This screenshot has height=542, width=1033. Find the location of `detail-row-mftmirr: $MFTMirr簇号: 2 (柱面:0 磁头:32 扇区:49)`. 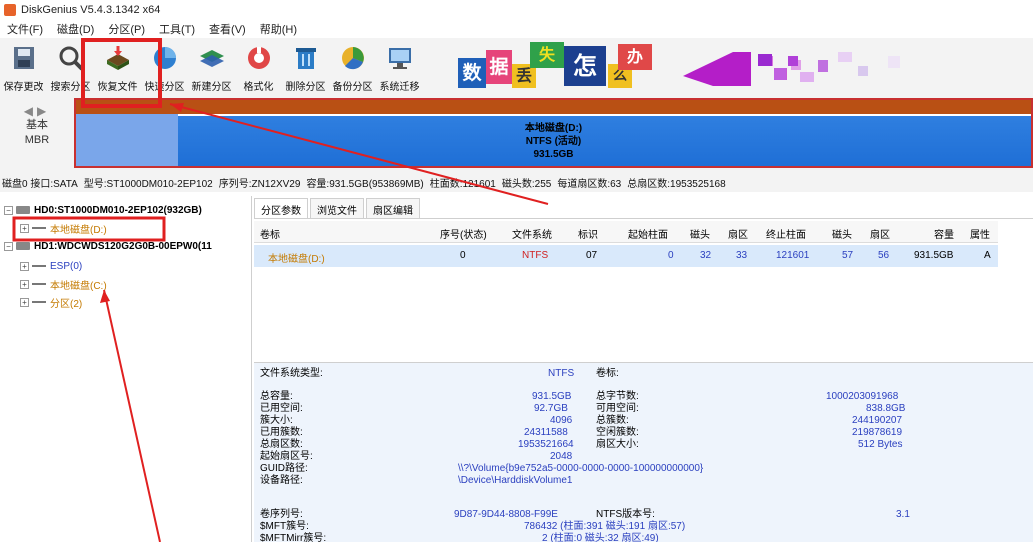

detail-row-mftmirr: $MFTMirr簇号: 2 (柱面:0 磁头:32 扇区:49) is located at coordinates (643, 537).